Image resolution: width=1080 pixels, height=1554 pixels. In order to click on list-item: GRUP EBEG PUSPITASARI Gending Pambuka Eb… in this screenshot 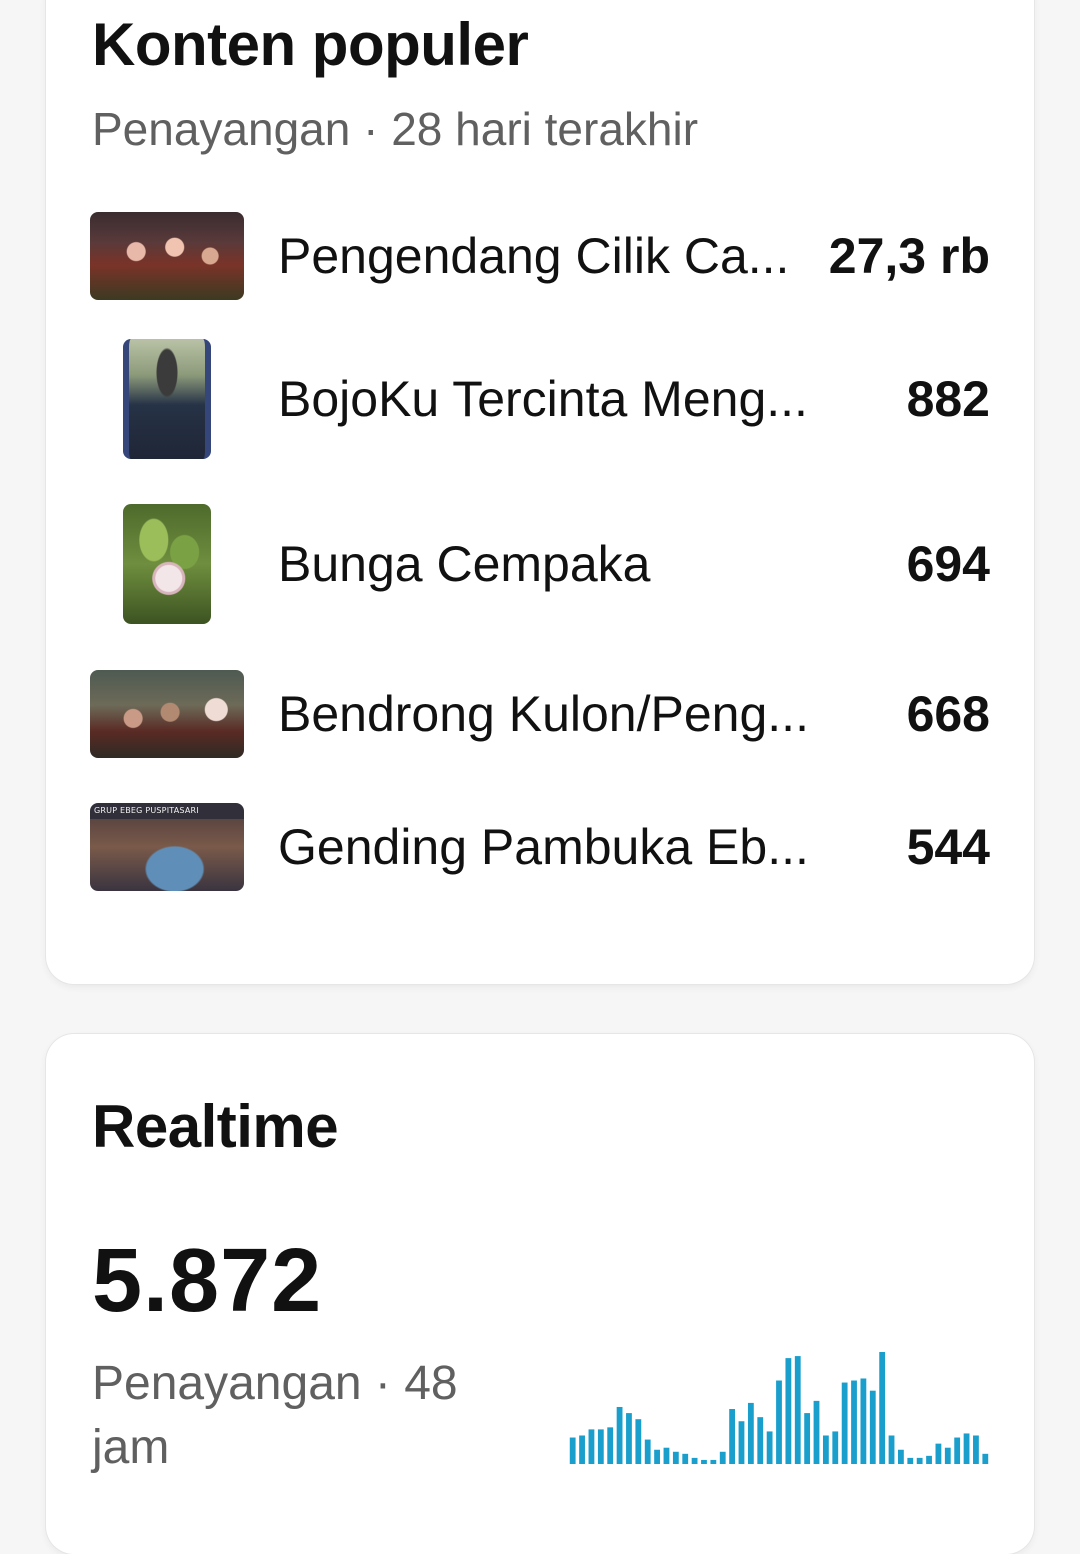, I will do `click(540, 847)`.